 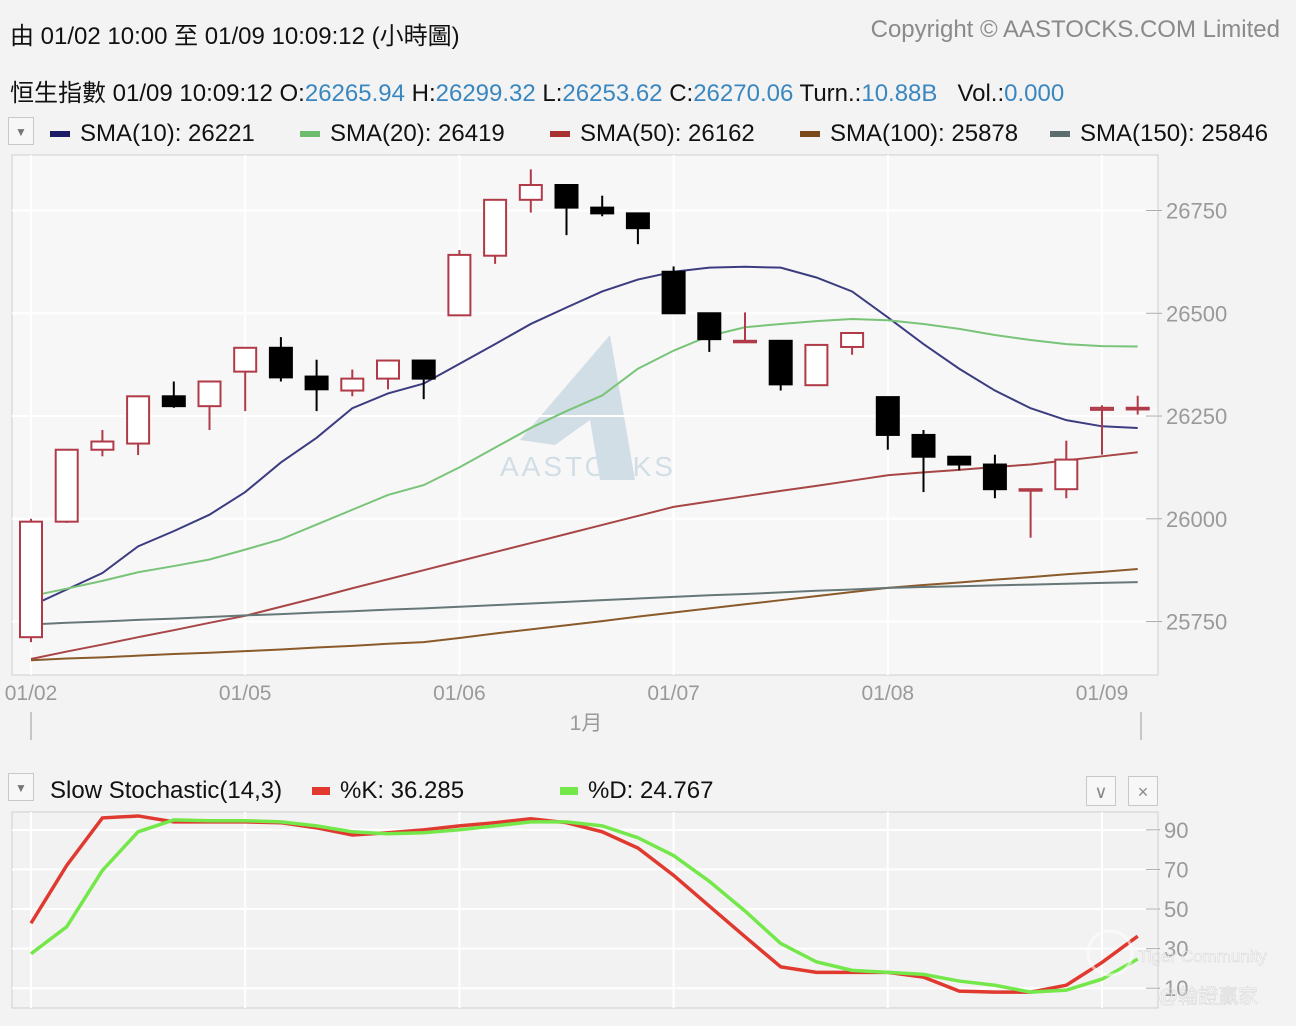 I want to click on time-tick-label: 01/07, so click(x=673, y=693).